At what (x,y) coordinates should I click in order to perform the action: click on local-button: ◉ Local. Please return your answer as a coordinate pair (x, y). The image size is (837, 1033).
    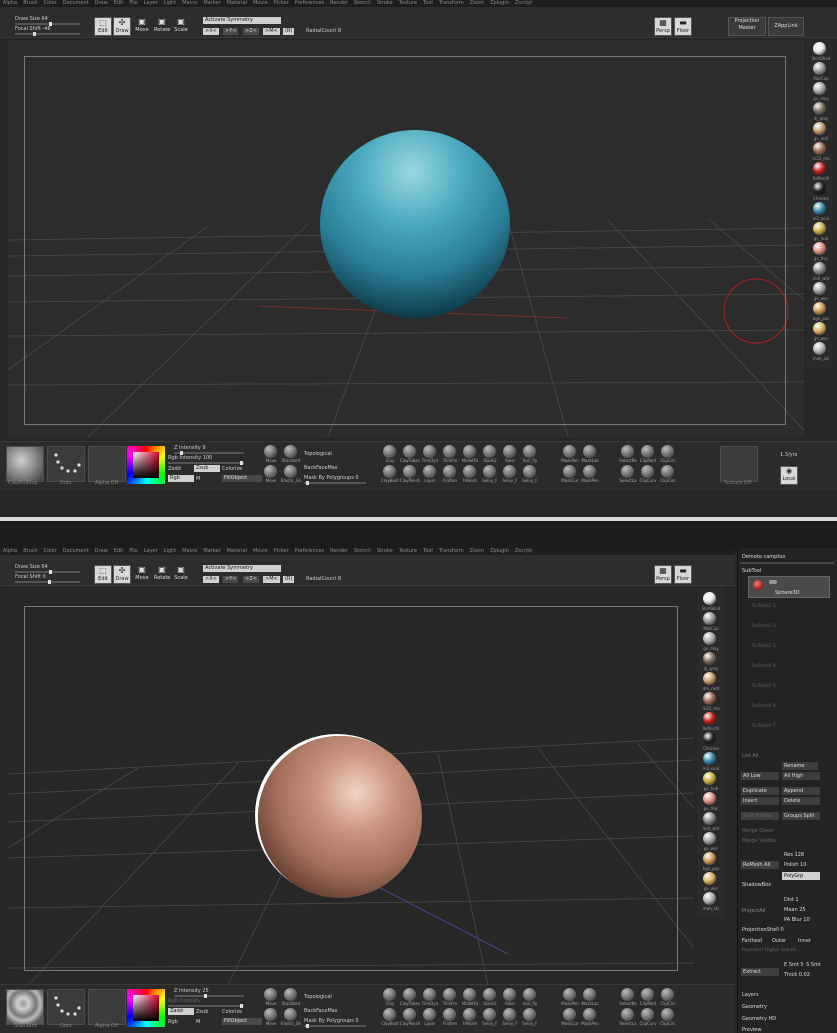
    Looking at the image, I should click on (789, 475).